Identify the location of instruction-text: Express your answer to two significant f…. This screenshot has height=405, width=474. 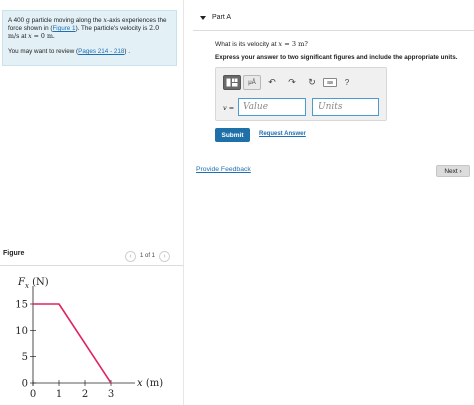
(336, 57).